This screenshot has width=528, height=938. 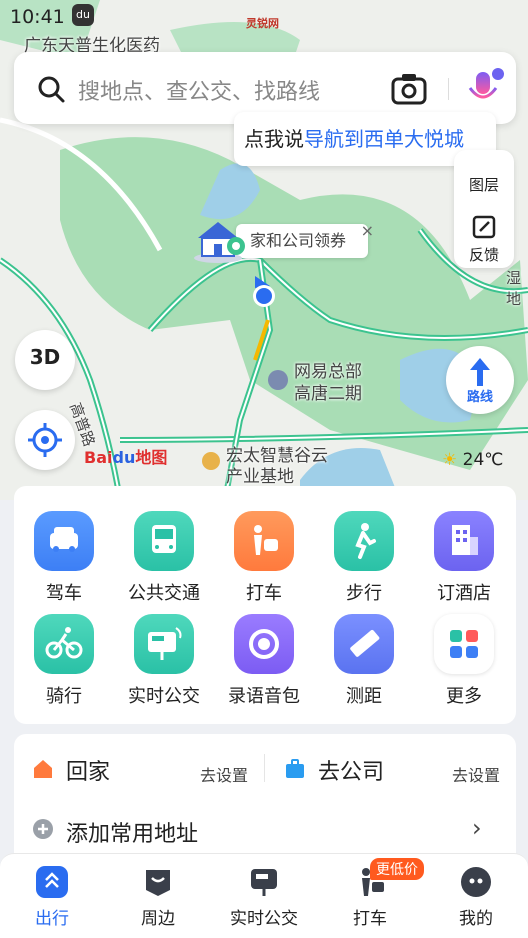 I want to click on home-icon, so click(x=43, y=769).